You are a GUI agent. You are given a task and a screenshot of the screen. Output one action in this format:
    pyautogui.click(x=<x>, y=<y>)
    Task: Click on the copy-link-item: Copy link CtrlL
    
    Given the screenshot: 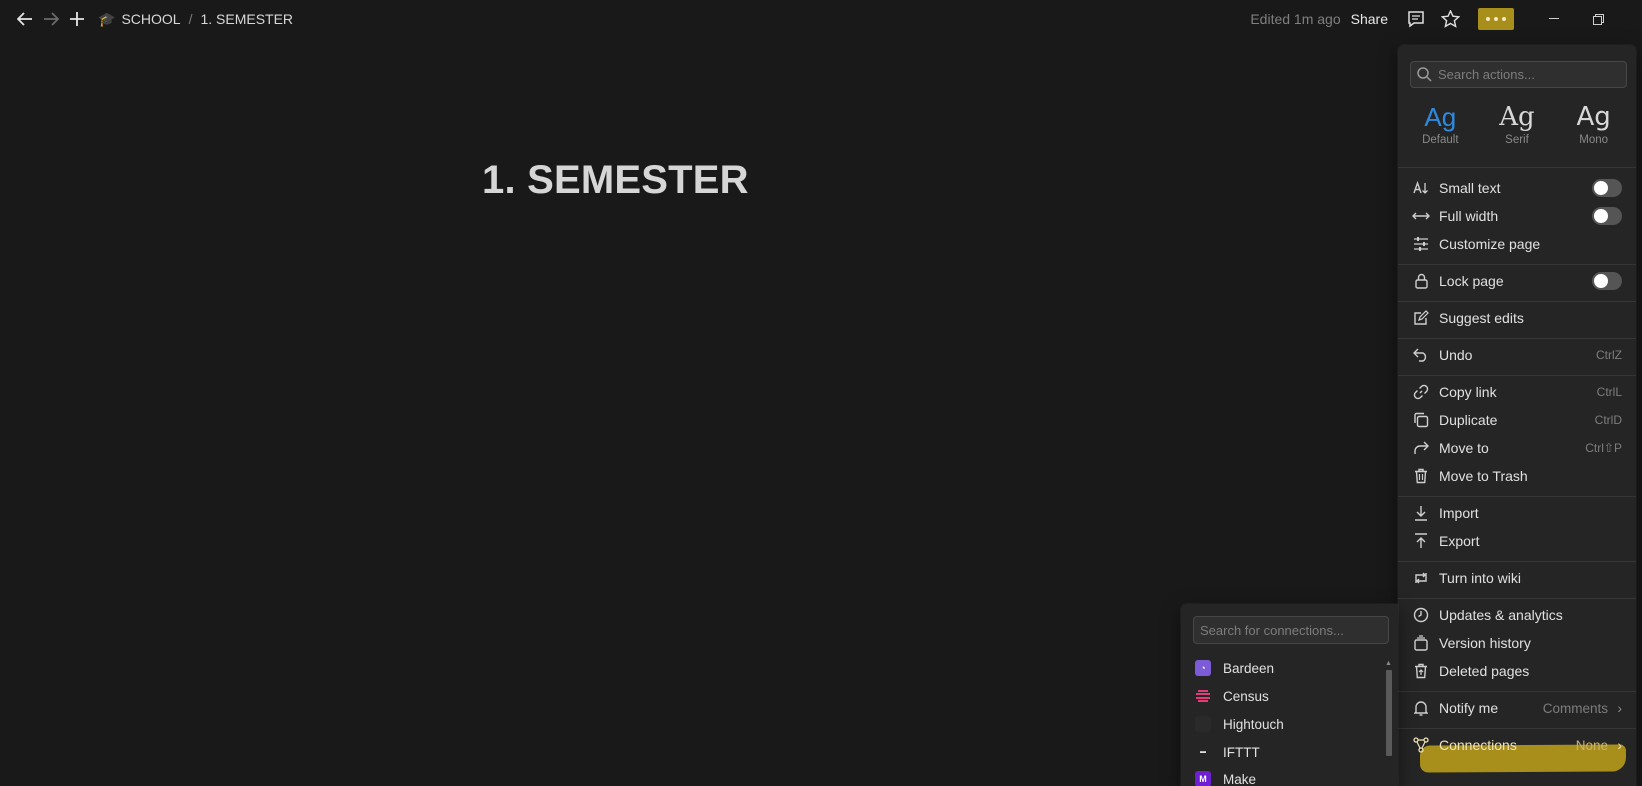 What is the action you would take?
    pyautogui.click(x=1517, y=392)
    